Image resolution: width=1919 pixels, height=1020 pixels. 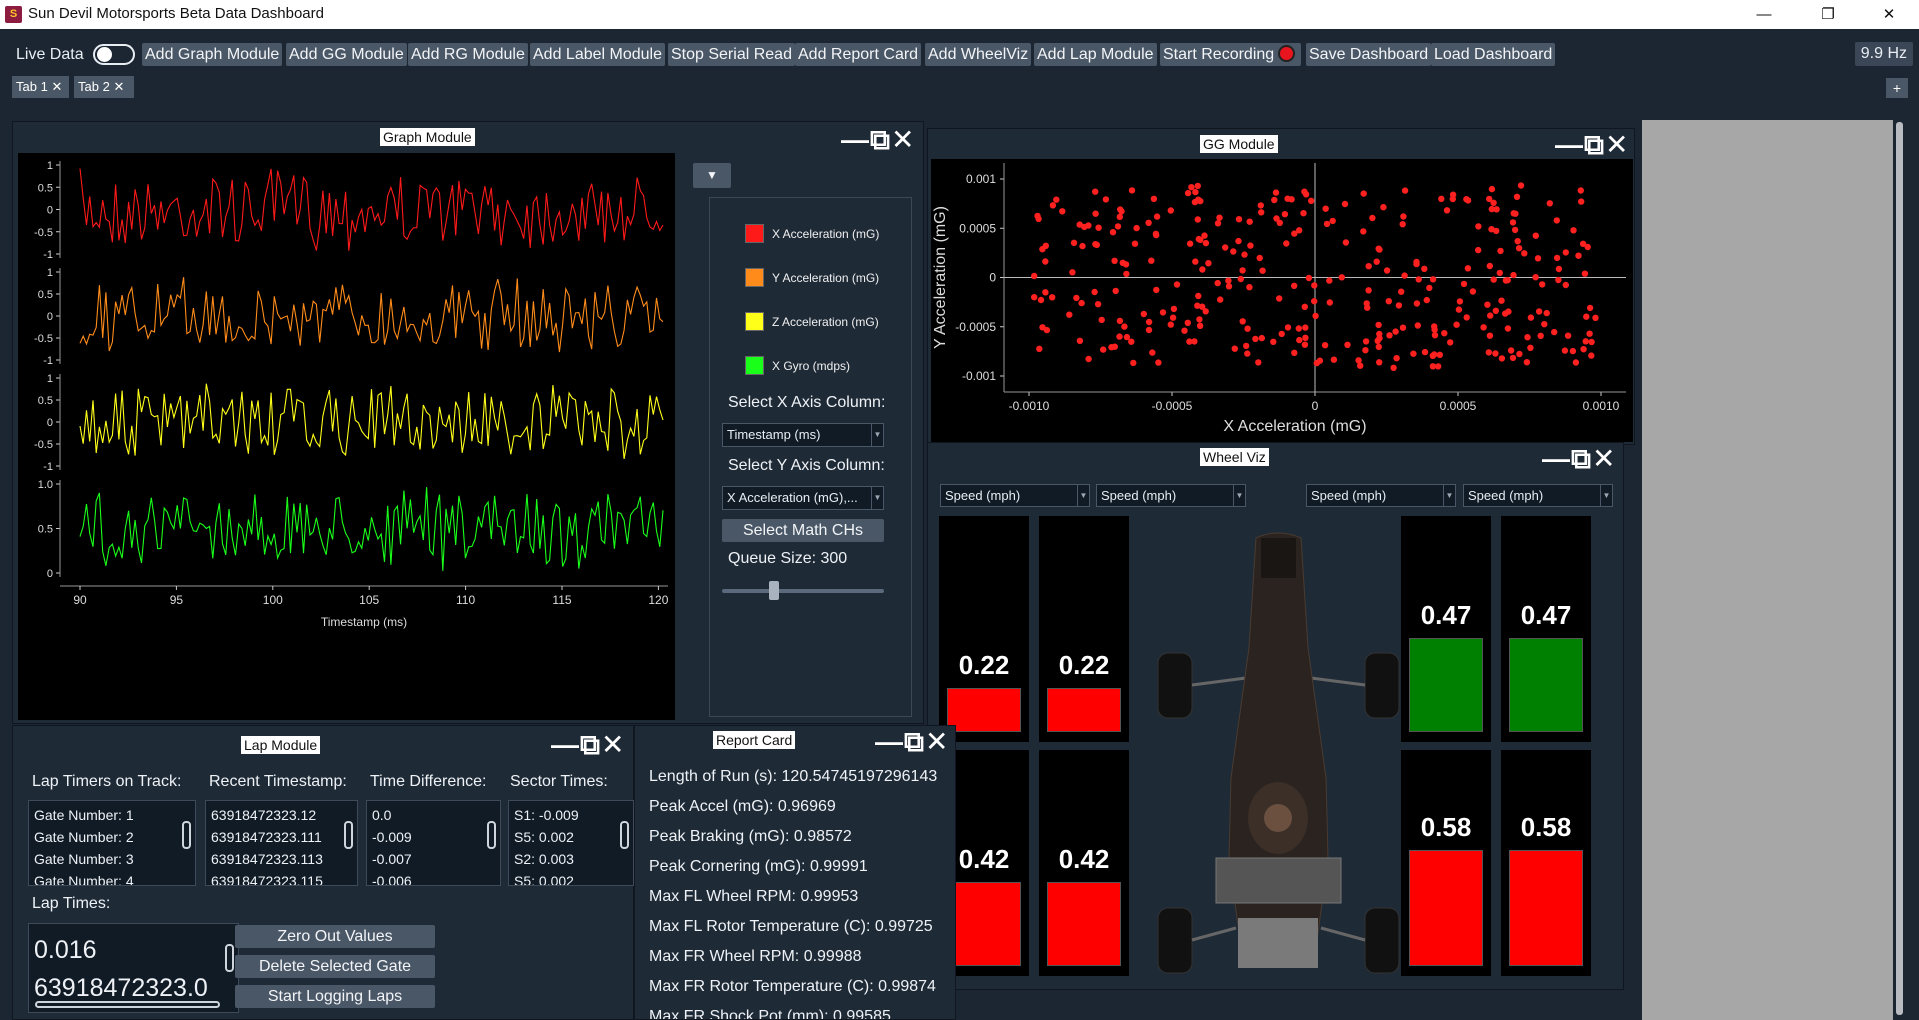 I want to click on stop-serial-read-button: Stop Serial Read, so click(x=731, y=54).